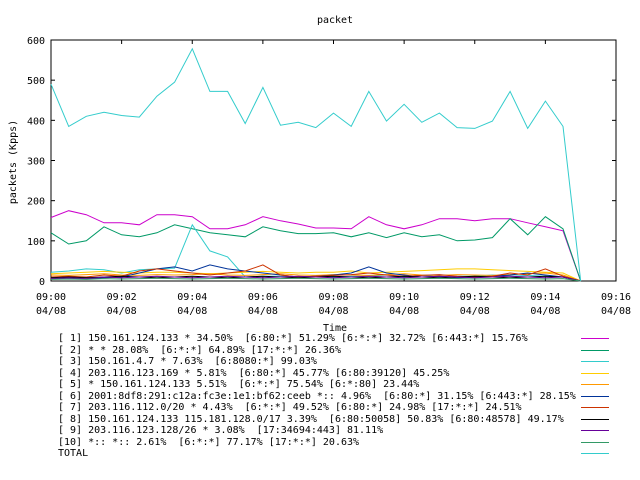  What do you see at coordinates (36, 162) in the screenshot?
I see `y-tick-label: 300` at bounding box center [36, 162].